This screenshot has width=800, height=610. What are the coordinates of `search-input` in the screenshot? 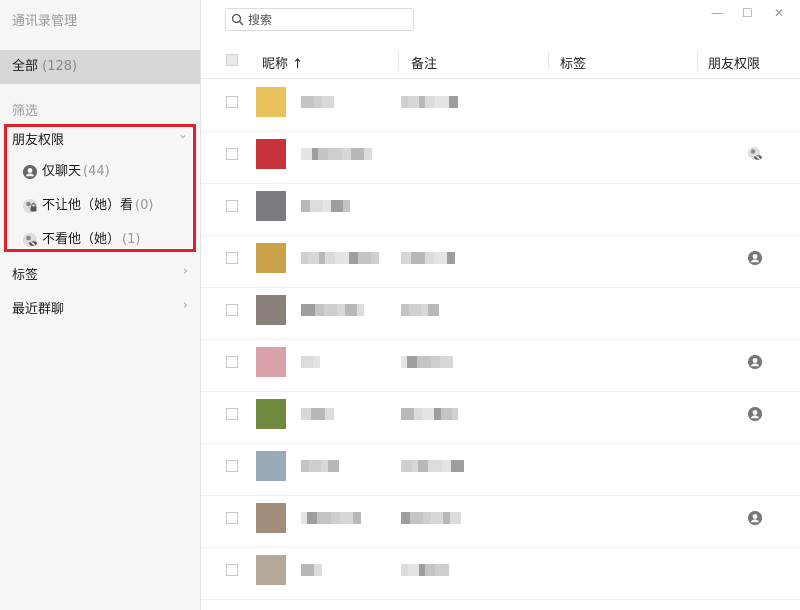 It's located at (328, 19).